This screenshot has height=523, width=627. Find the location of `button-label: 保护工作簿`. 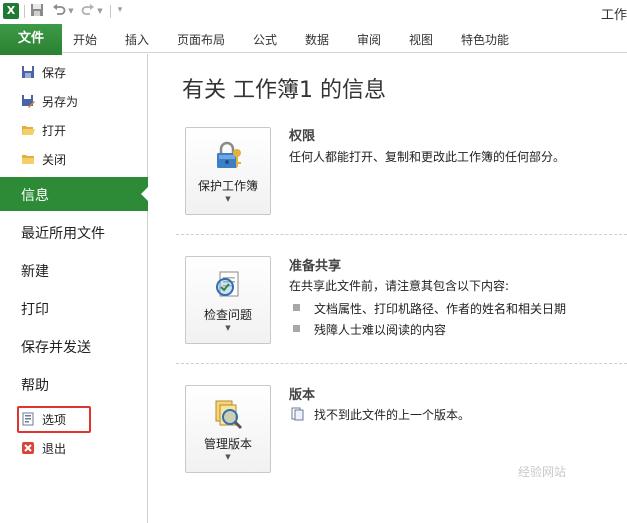

button-label: 保护工作簿 is located at coordinates (227, 186).